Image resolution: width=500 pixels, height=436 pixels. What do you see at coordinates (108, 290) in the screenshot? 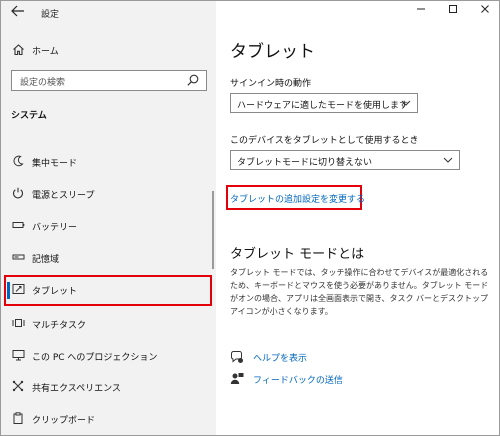
I see `highlight-box-tablet` at bounding box center [108, 290].